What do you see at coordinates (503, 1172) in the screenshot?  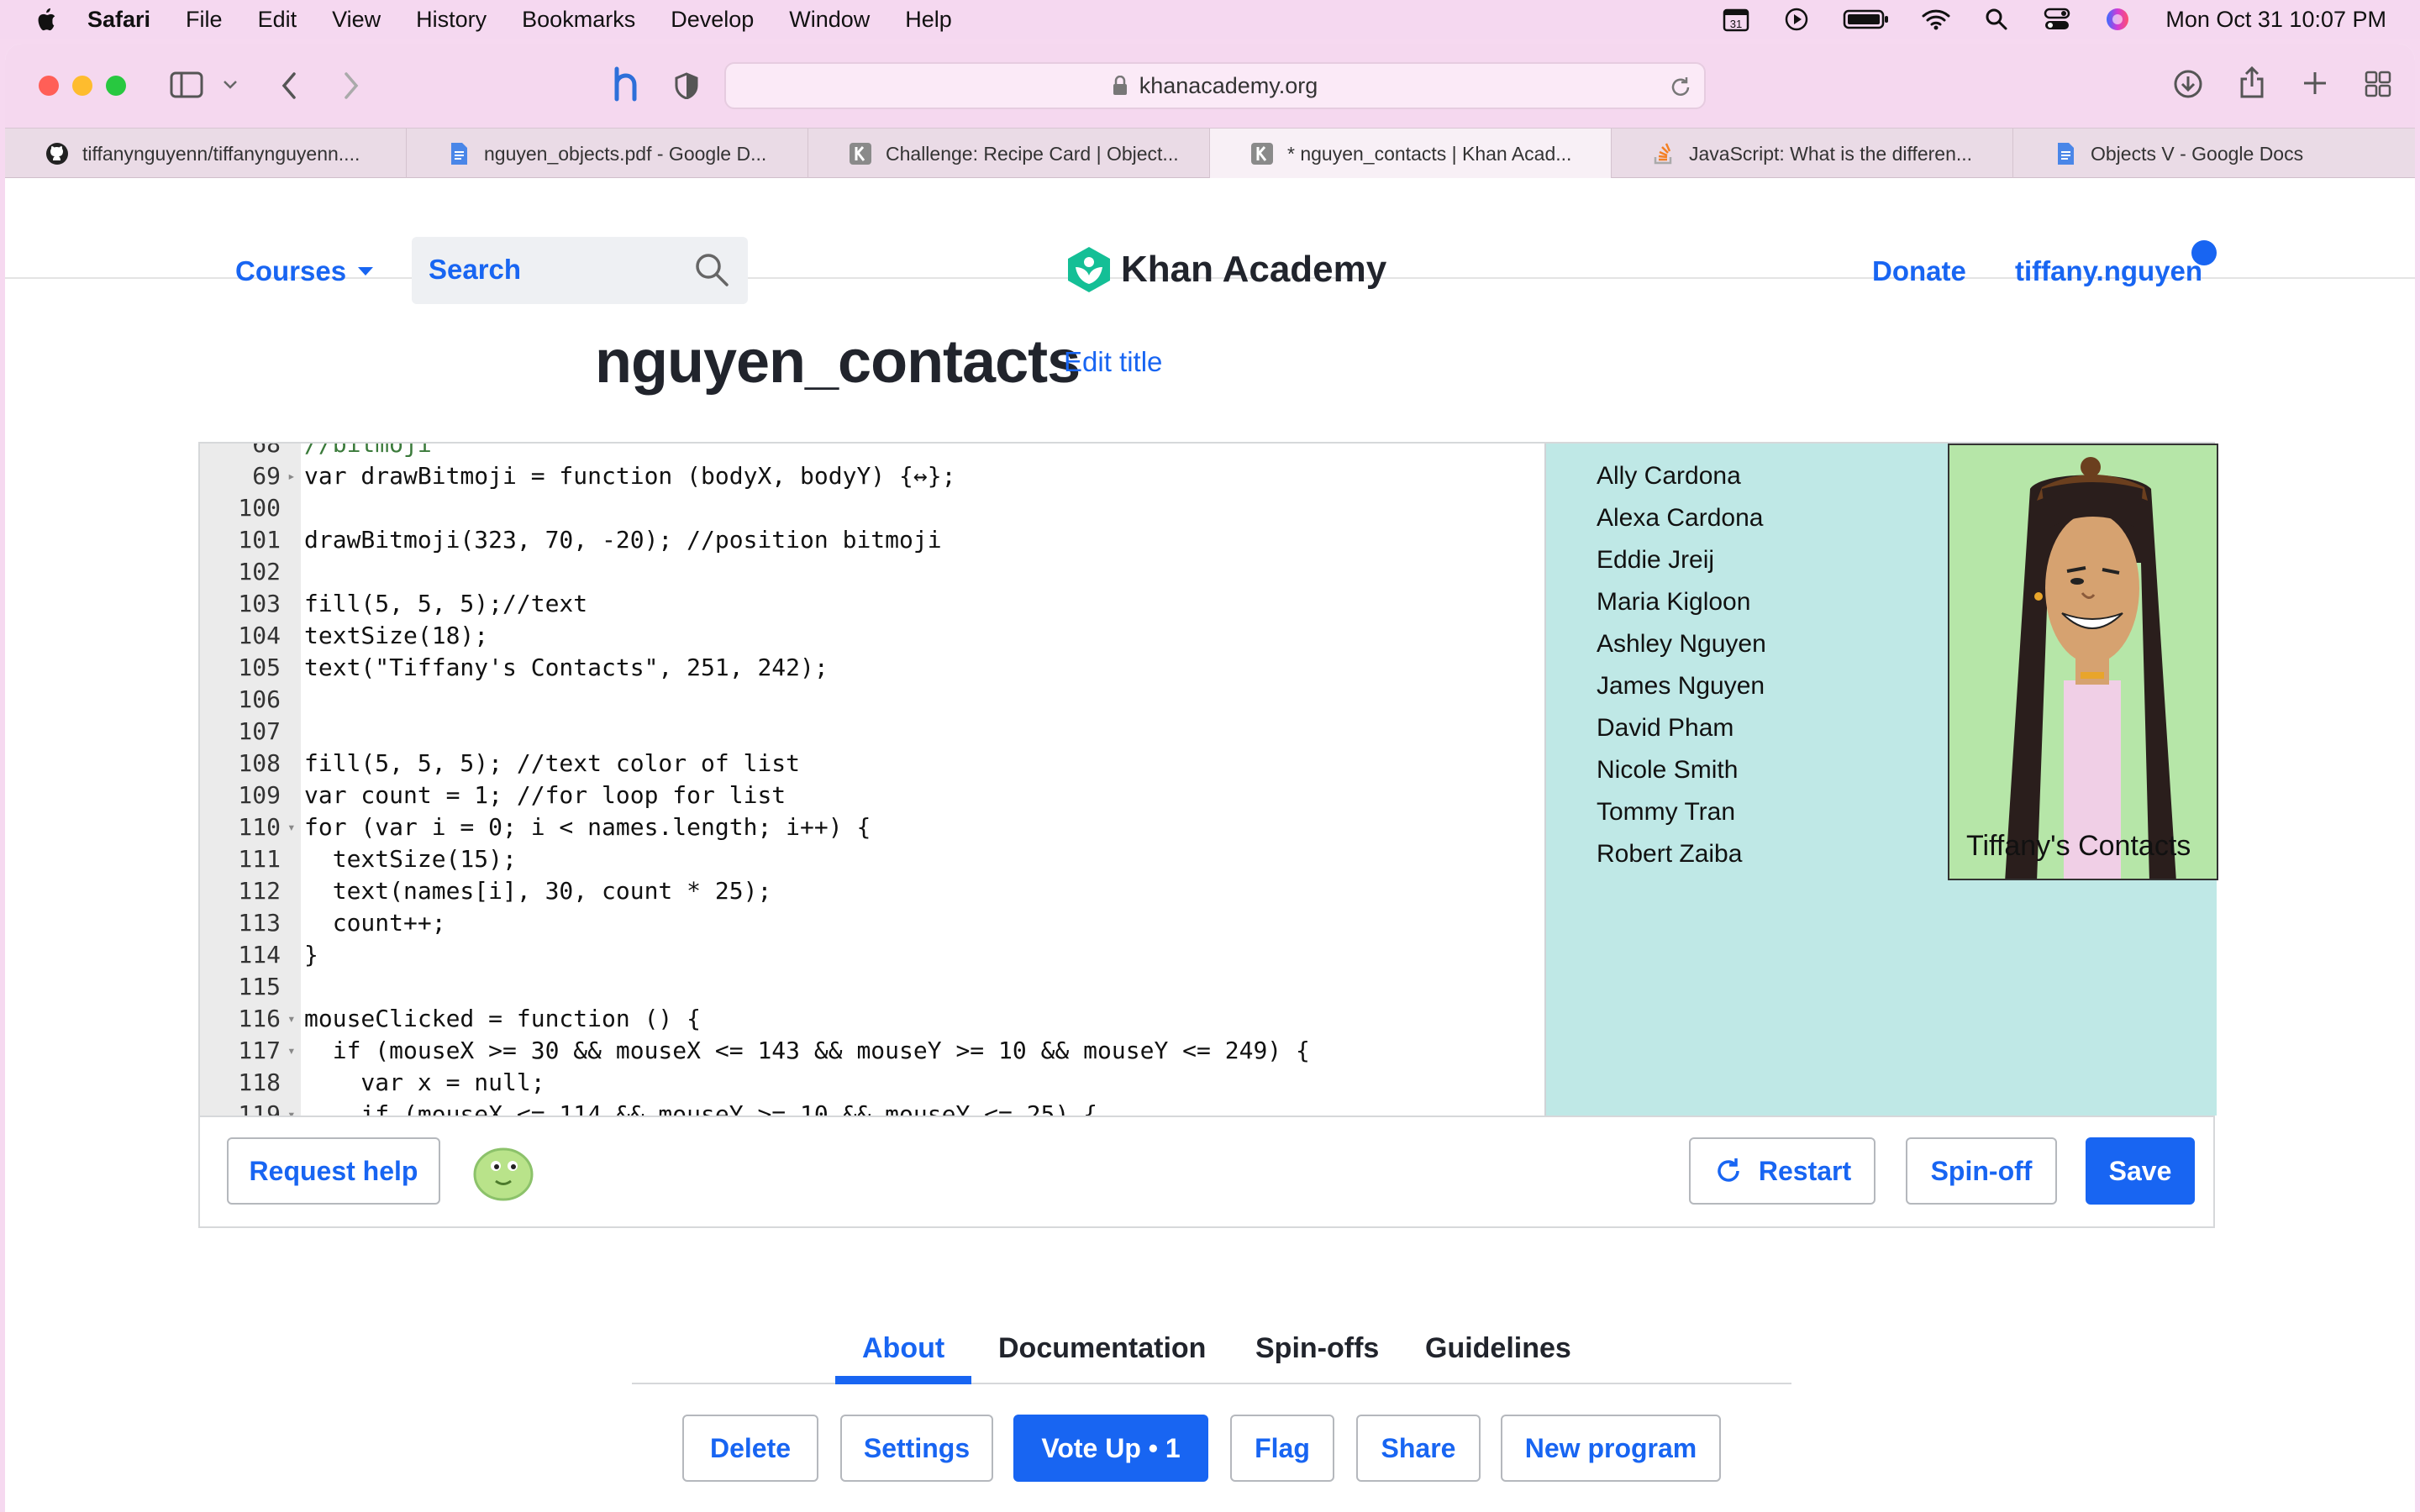 I see `hint-avatar-icon` at bounding box center [503, 1172].